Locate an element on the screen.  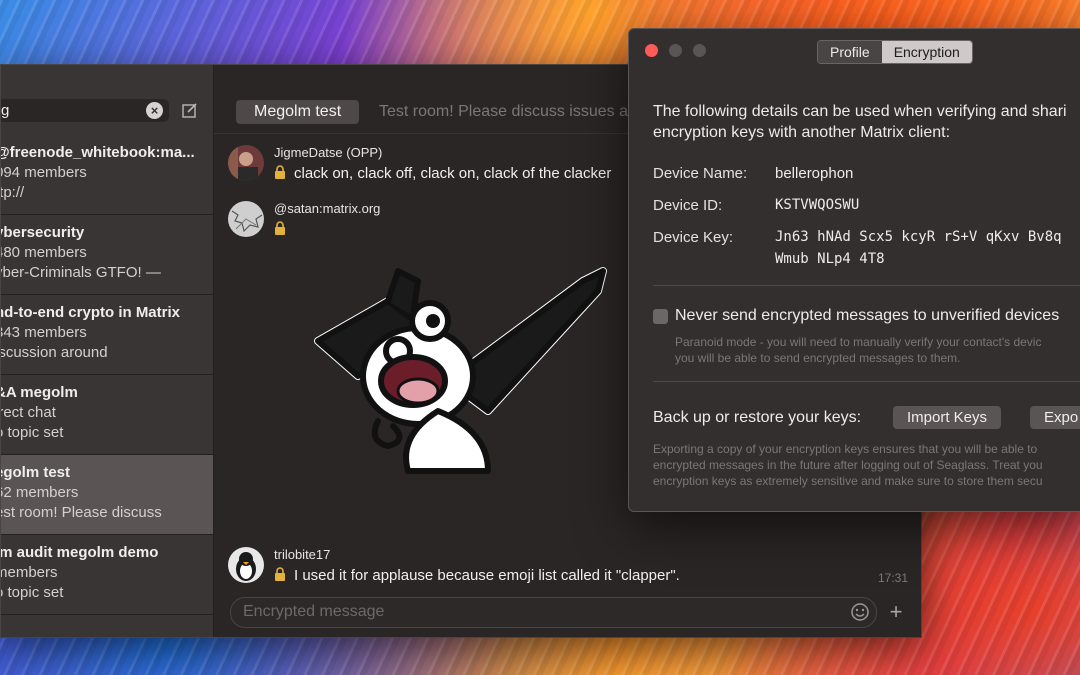
clear-search-icon: × is located at coordinates (154, 110).